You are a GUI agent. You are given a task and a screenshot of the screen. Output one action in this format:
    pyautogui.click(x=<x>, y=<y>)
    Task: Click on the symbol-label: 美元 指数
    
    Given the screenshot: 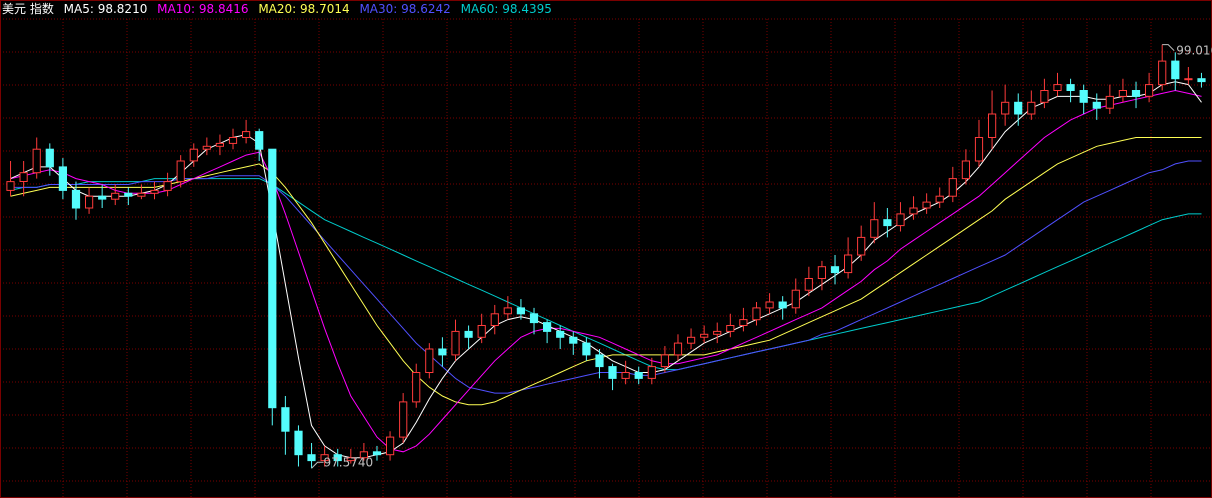 What is the action you would take?
    pyautogui.click(x=28, y=9)
    